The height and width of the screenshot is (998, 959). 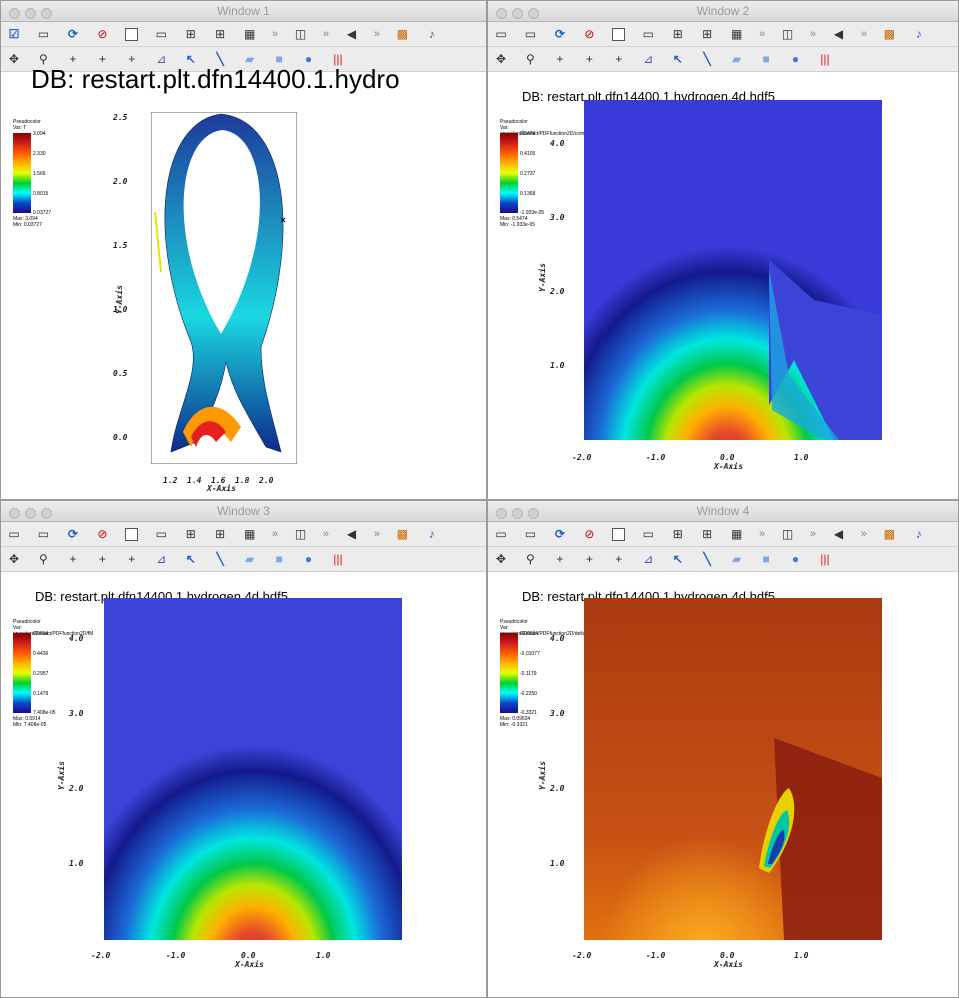 I want to click on window-4-titlebar: Window 4, so click(x=723, y=511).